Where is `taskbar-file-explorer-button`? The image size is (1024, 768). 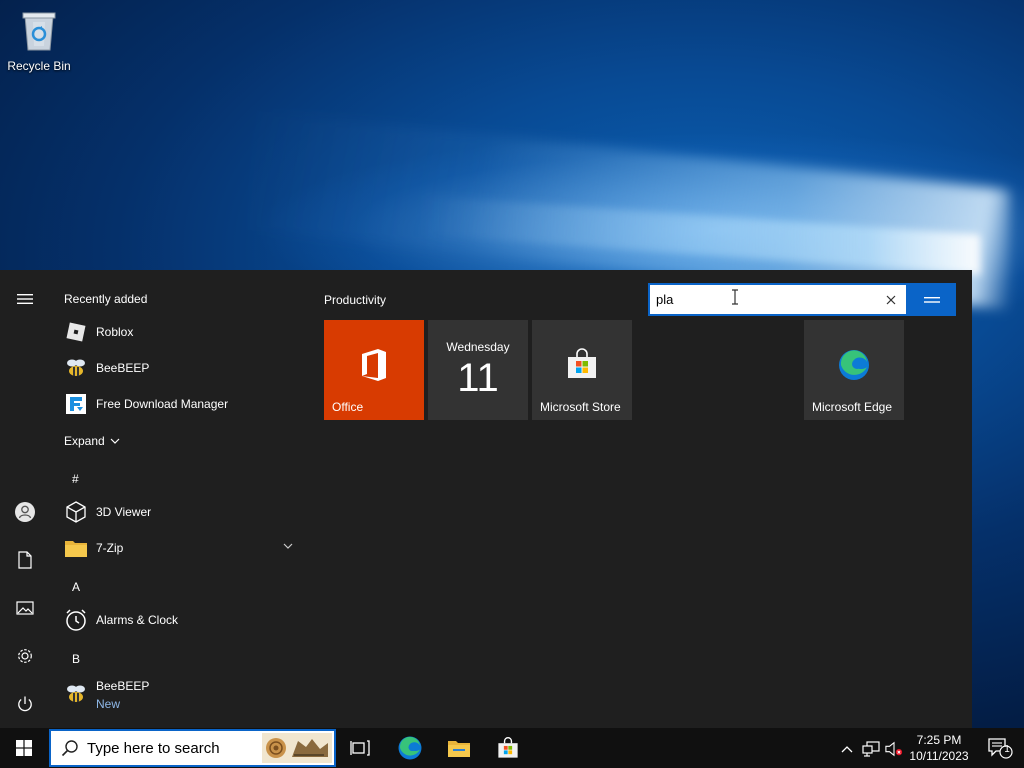 taskbar-file-explorer-button is located at coordinates (459, 748).